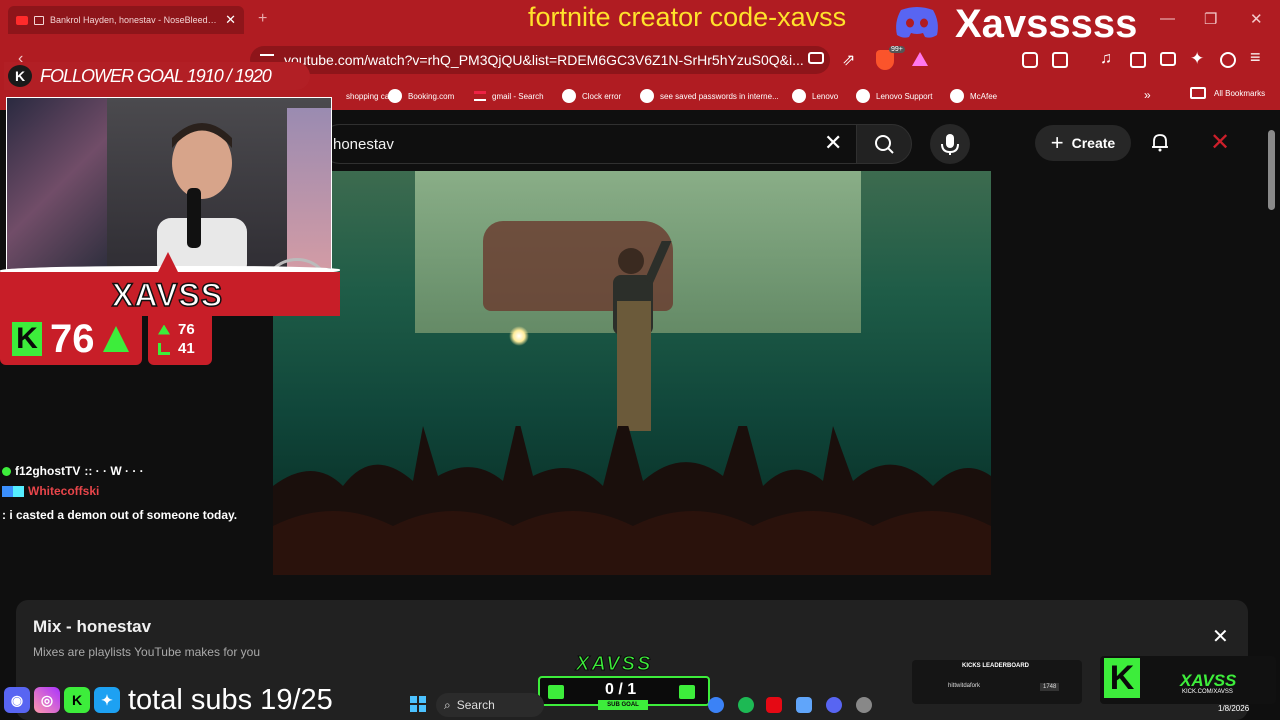 The width and height of the screenshot is (1280, 720). Describe the element at coordinates (64, 491) in the screenshot. I see `chat-username: Whitecoffski` at that location.